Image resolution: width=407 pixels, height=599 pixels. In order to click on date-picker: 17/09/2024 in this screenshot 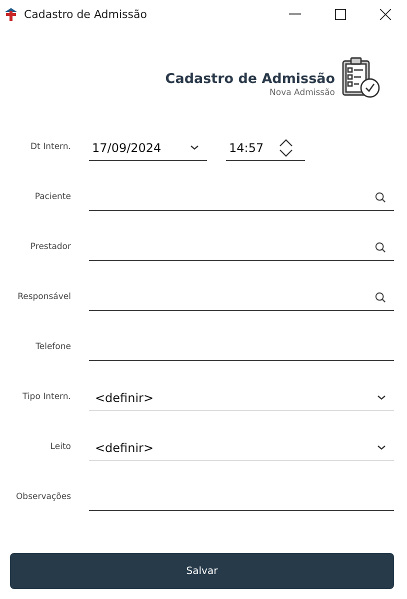, I will do `click(148, 148)`.